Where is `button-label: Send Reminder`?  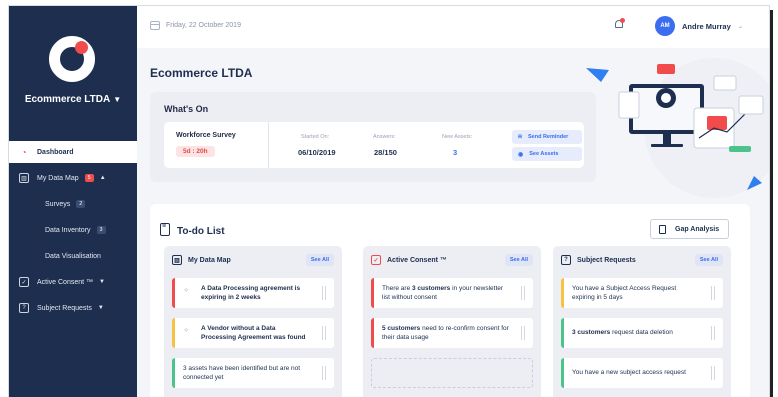
button-label: Send Reminder is located at coordinates (548, 137).